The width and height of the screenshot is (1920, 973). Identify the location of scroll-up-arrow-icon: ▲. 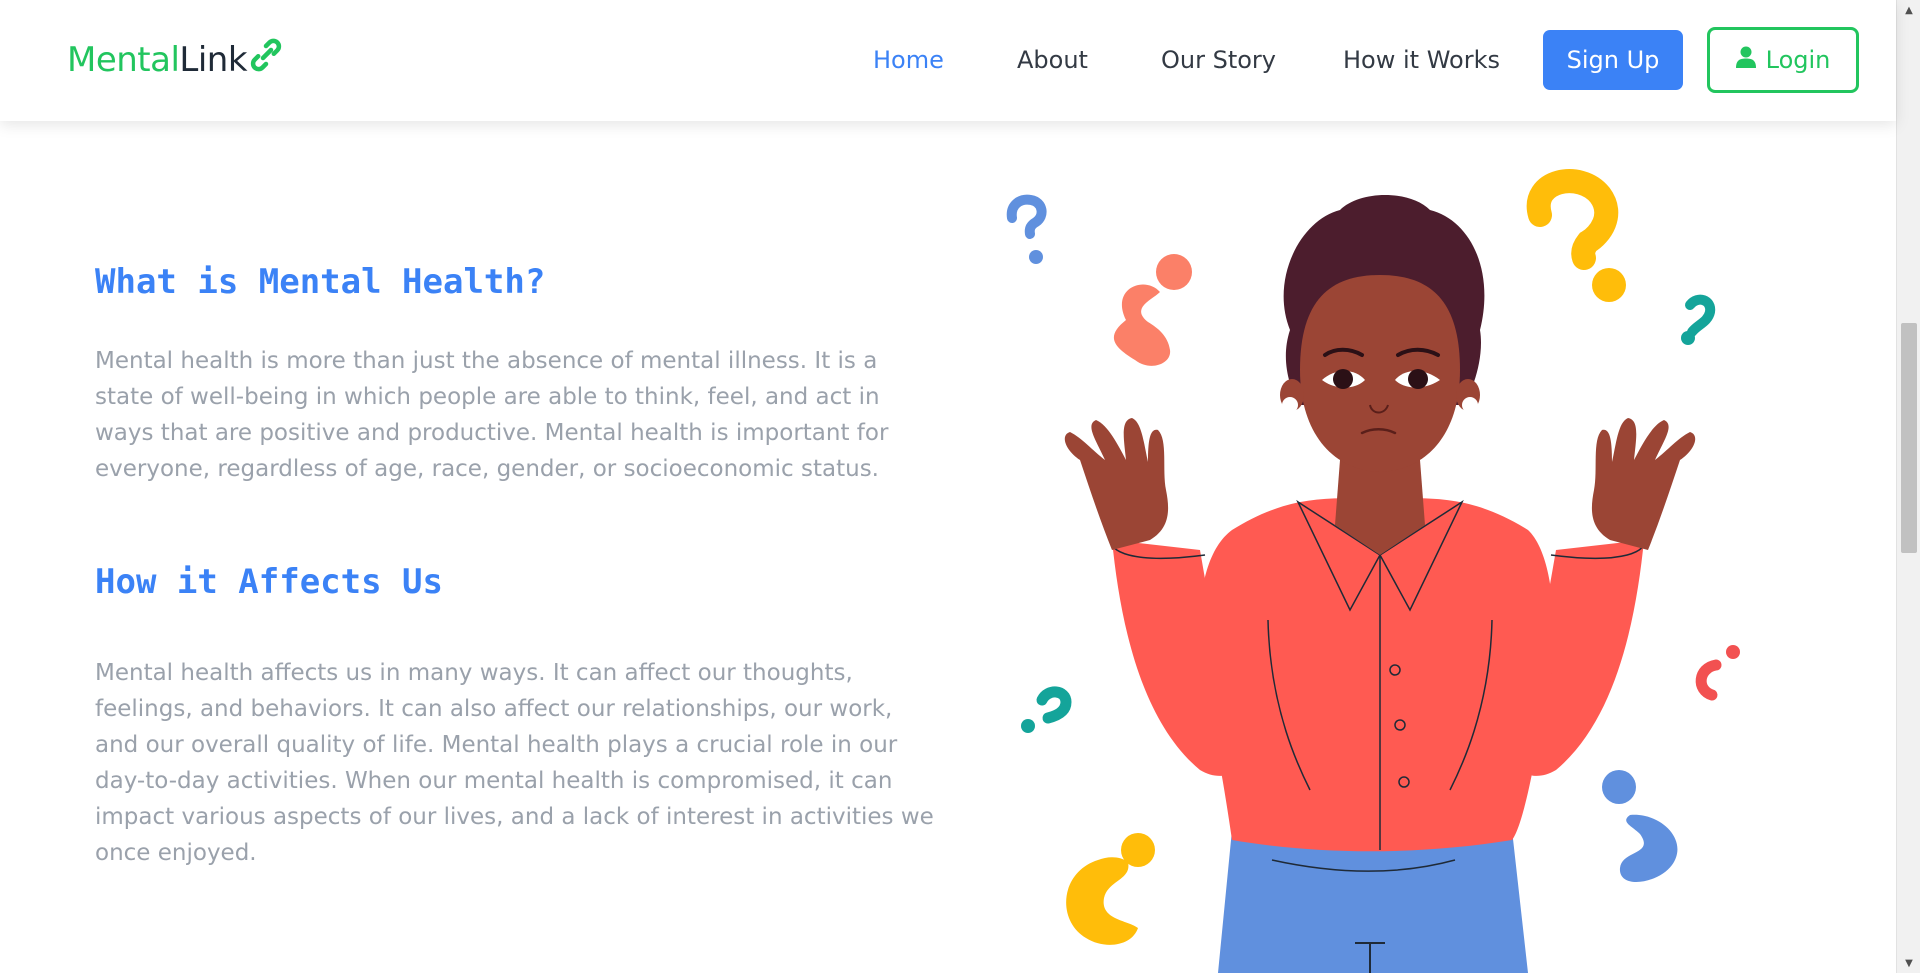
(1908, 10).